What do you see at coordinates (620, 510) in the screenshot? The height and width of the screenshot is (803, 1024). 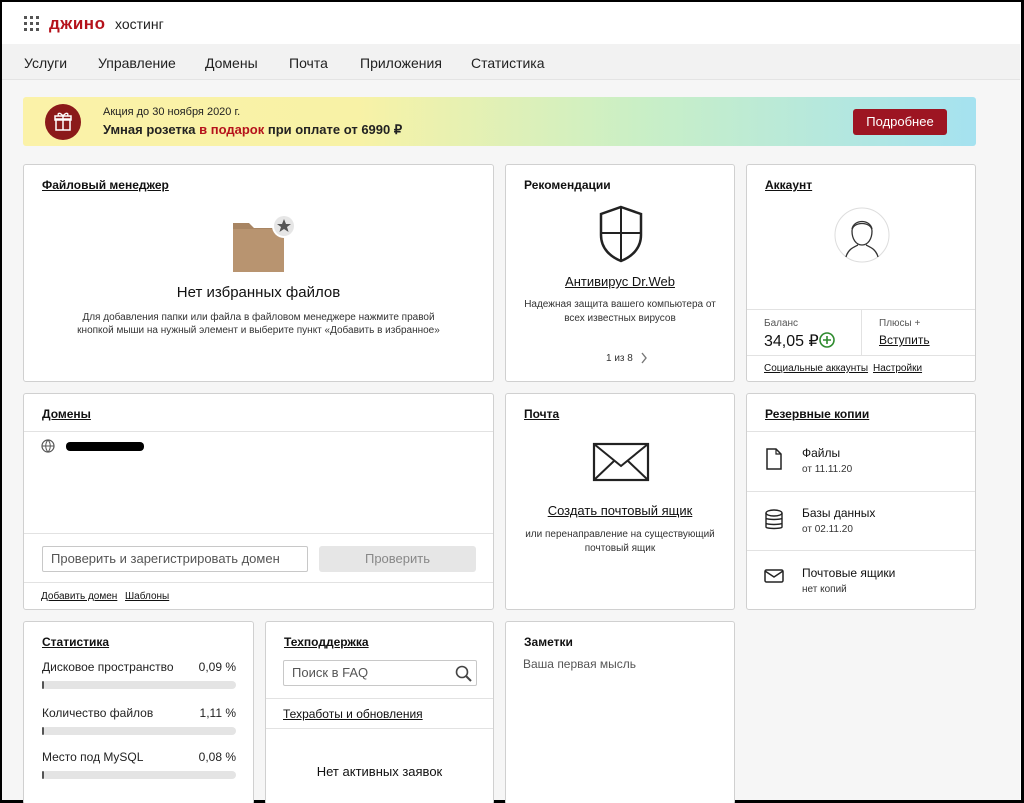 I see `create-mailbox-link: Создать почтовый ящик` at bounding box center [620, 510].